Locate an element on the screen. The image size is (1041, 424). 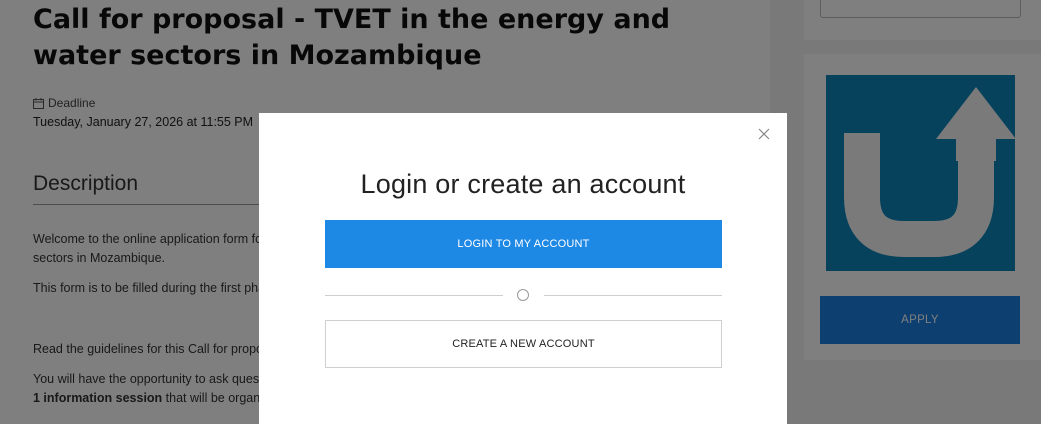
create-account-button: CREATE A NEW ACCOUNT is located at coordinates (523, 344).